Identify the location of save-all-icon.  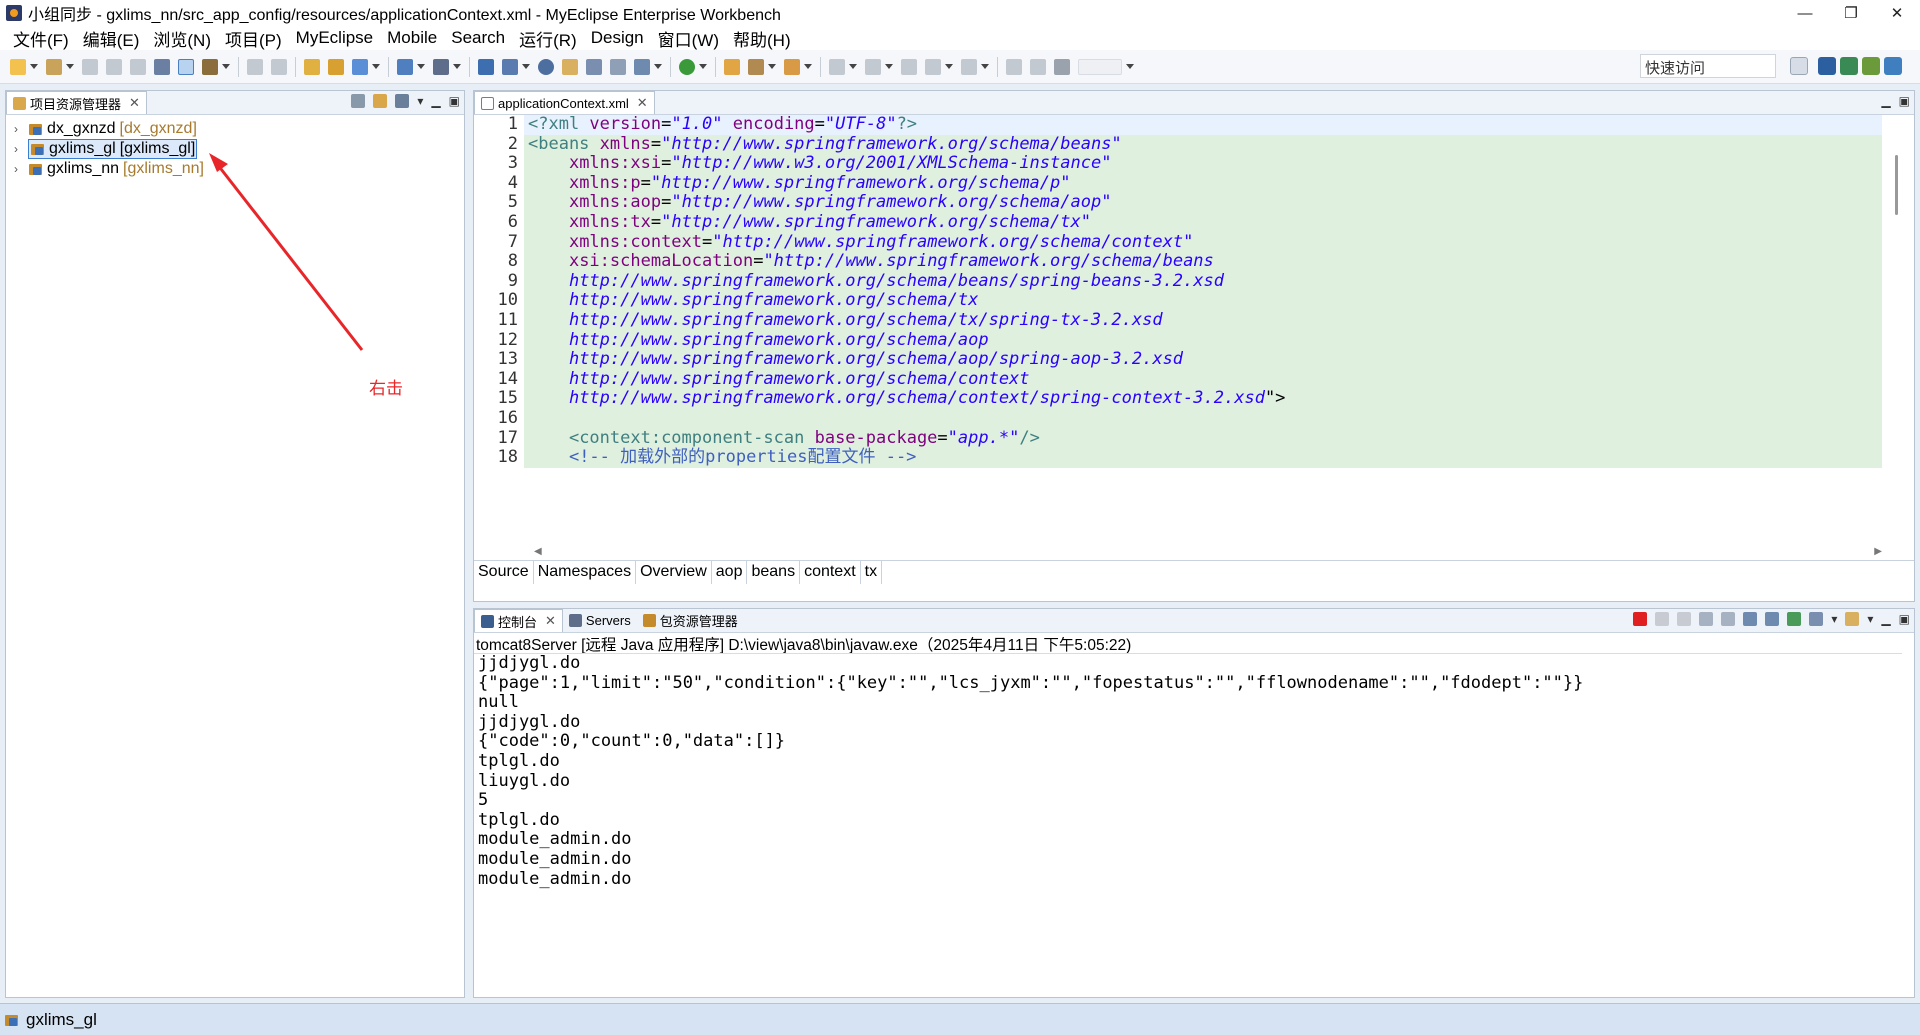
(114, 66).